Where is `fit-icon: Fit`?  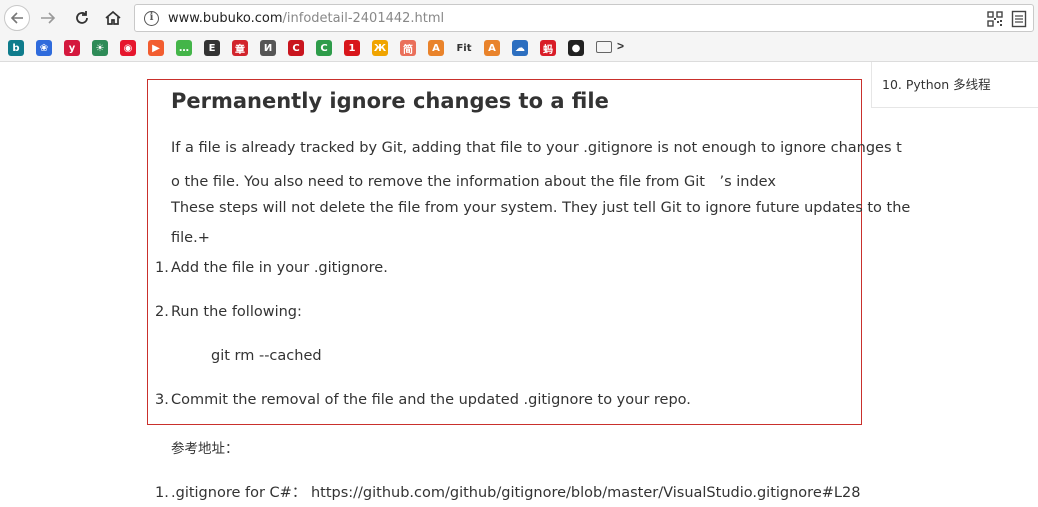
fit-icon: Fit is located at coordinates (464, 48).